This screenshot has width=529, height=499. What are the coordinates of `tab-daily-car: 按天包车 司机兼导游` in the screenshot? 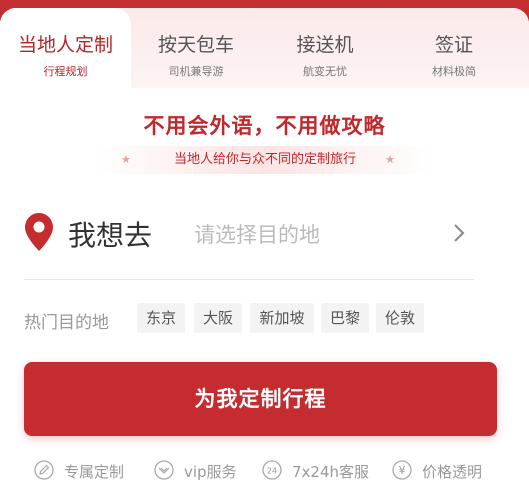 It's located at (196, 48).